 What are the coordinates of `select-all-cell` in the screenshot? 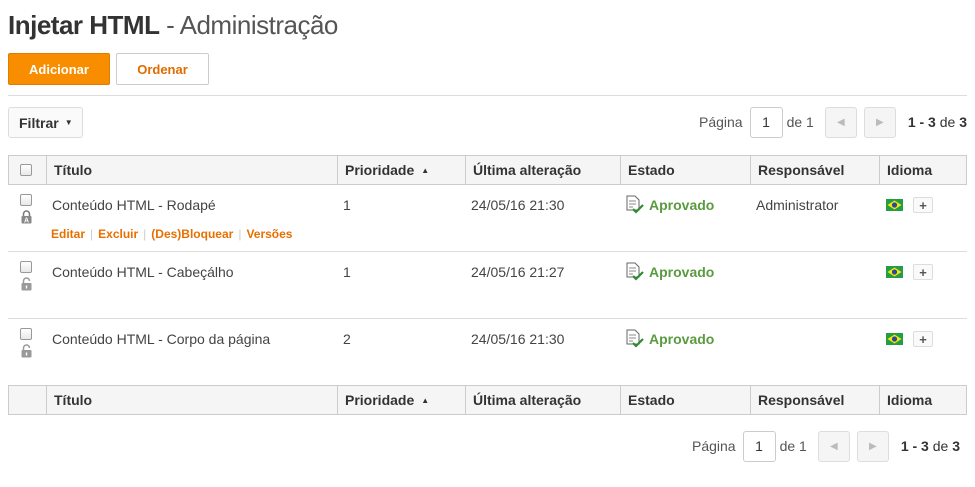 It's located at (27, 170).